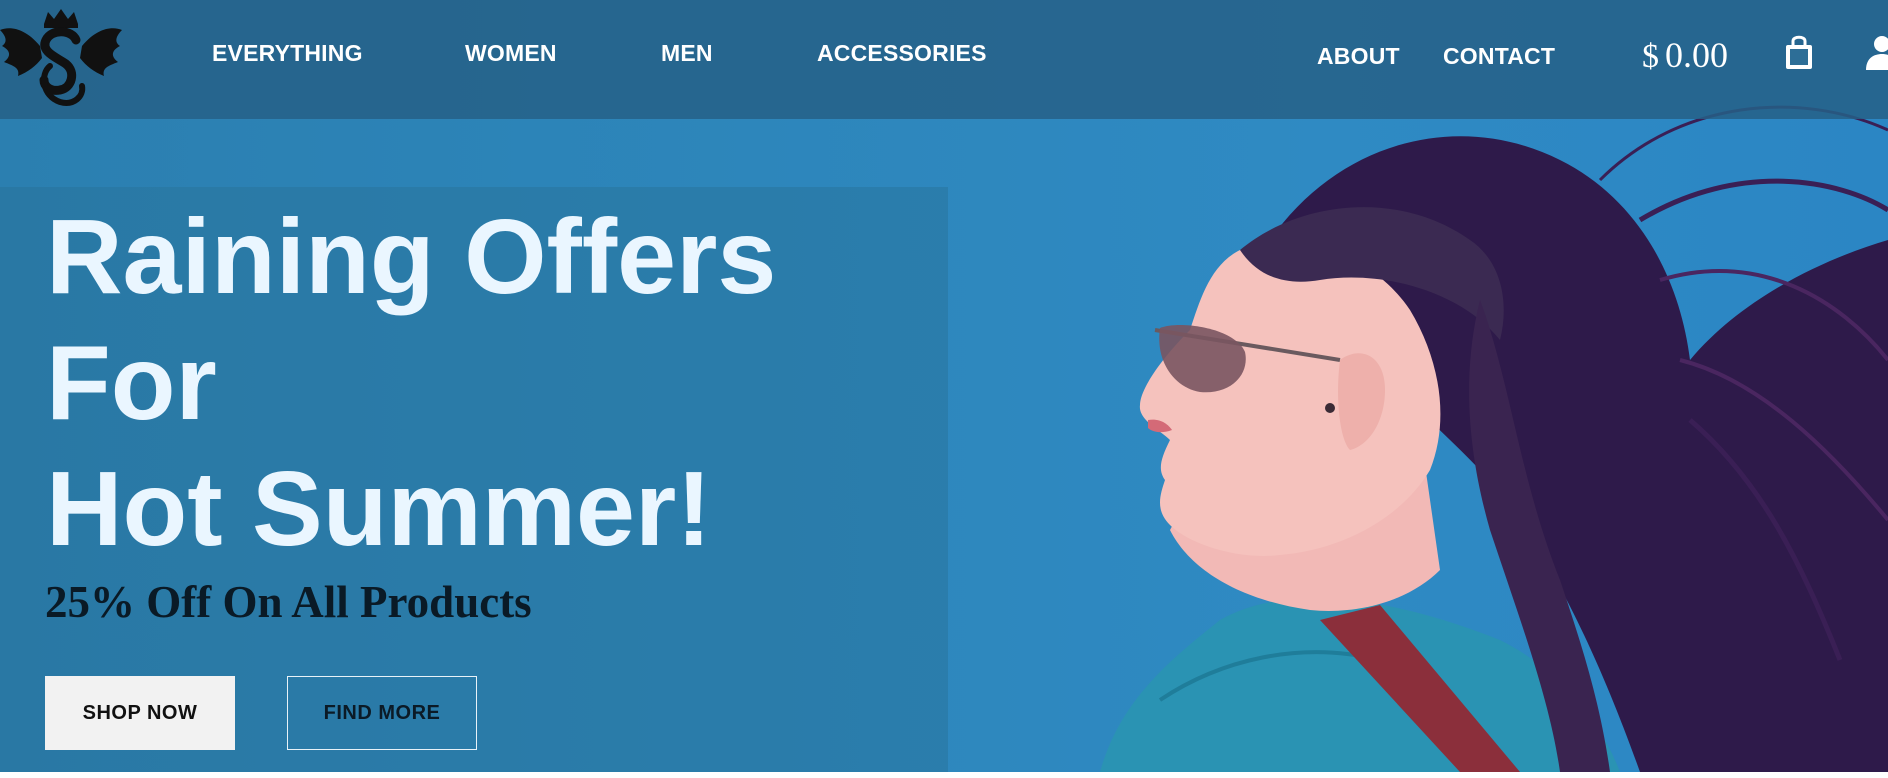  Describe the element at coordinates (687, 53) in the screenshot. I see `nav-men: MEN` at that location.